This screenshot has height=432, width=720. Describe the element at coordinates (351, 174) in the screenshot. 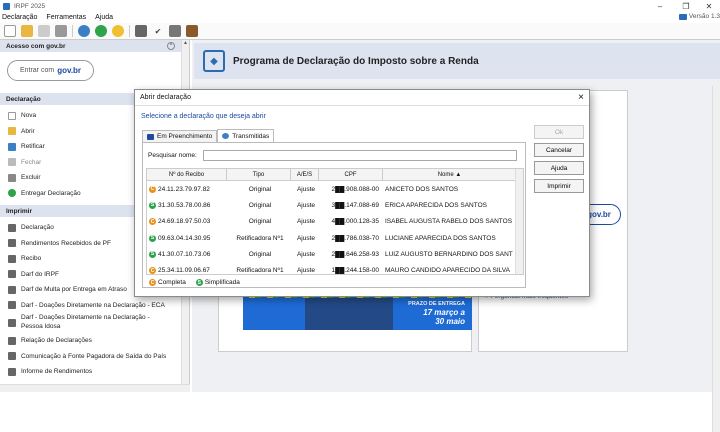

I see `col-cpf: CPF` at that location.